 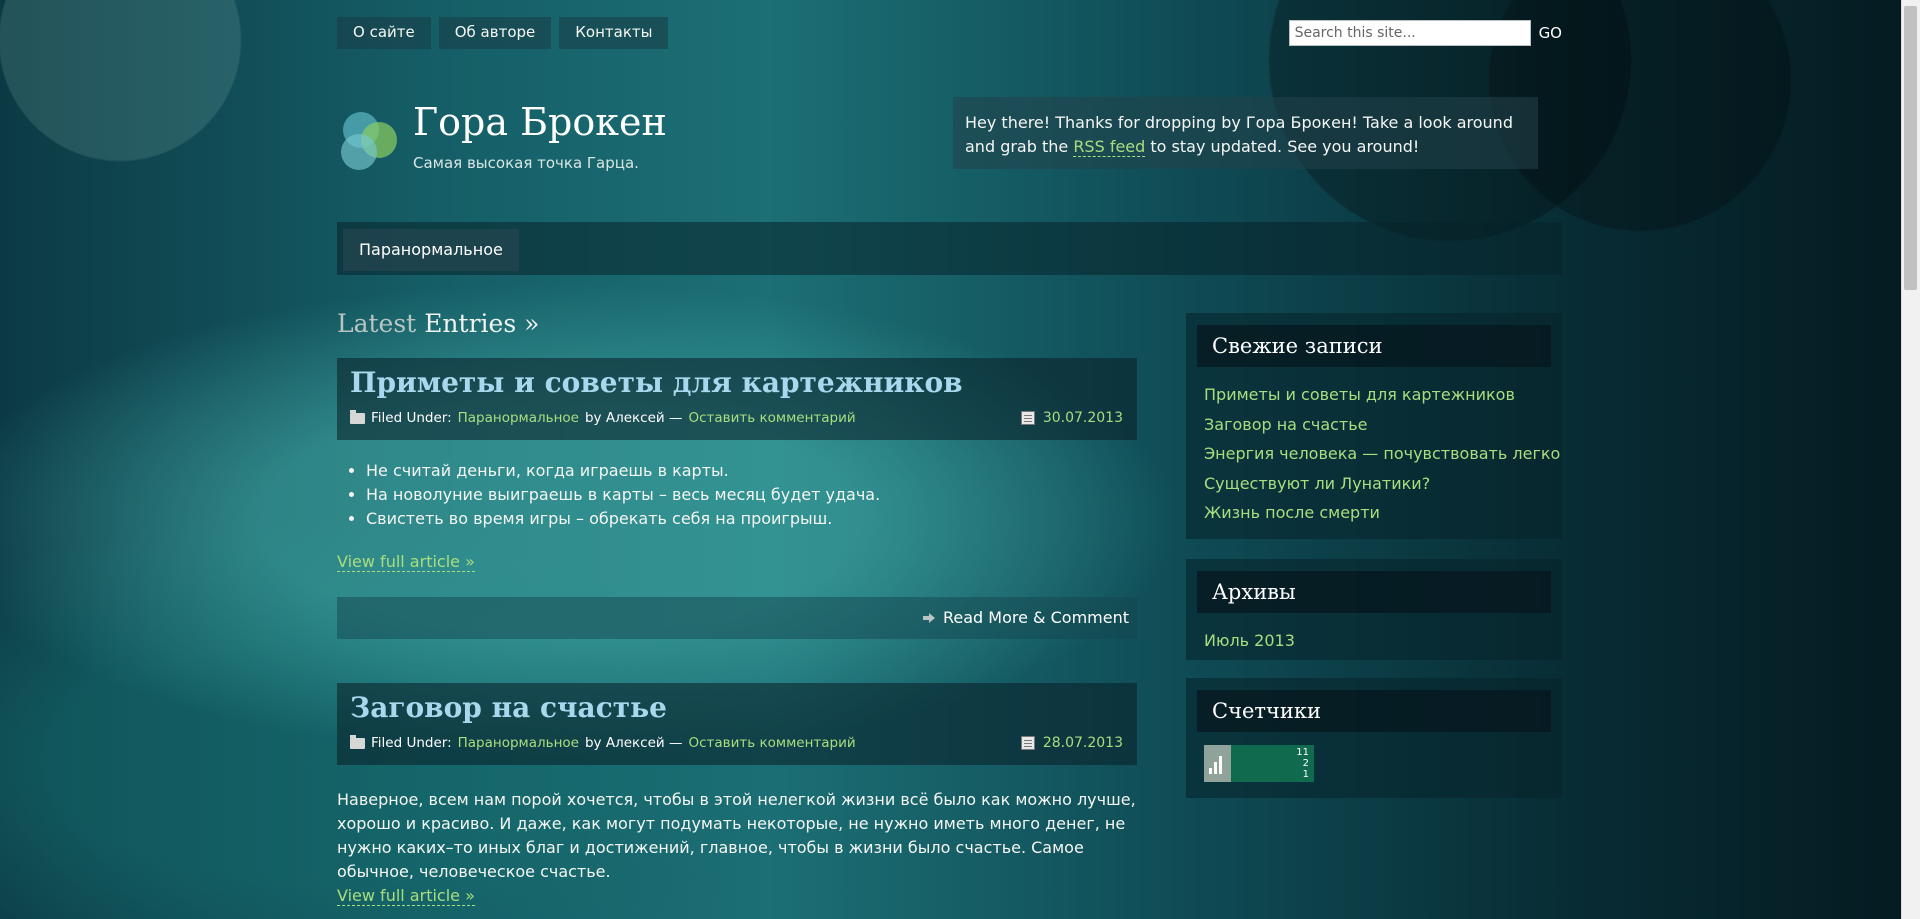 I want to click on welcome-text-end: to stay updated. See you around!, so click(x=1282, y=146).